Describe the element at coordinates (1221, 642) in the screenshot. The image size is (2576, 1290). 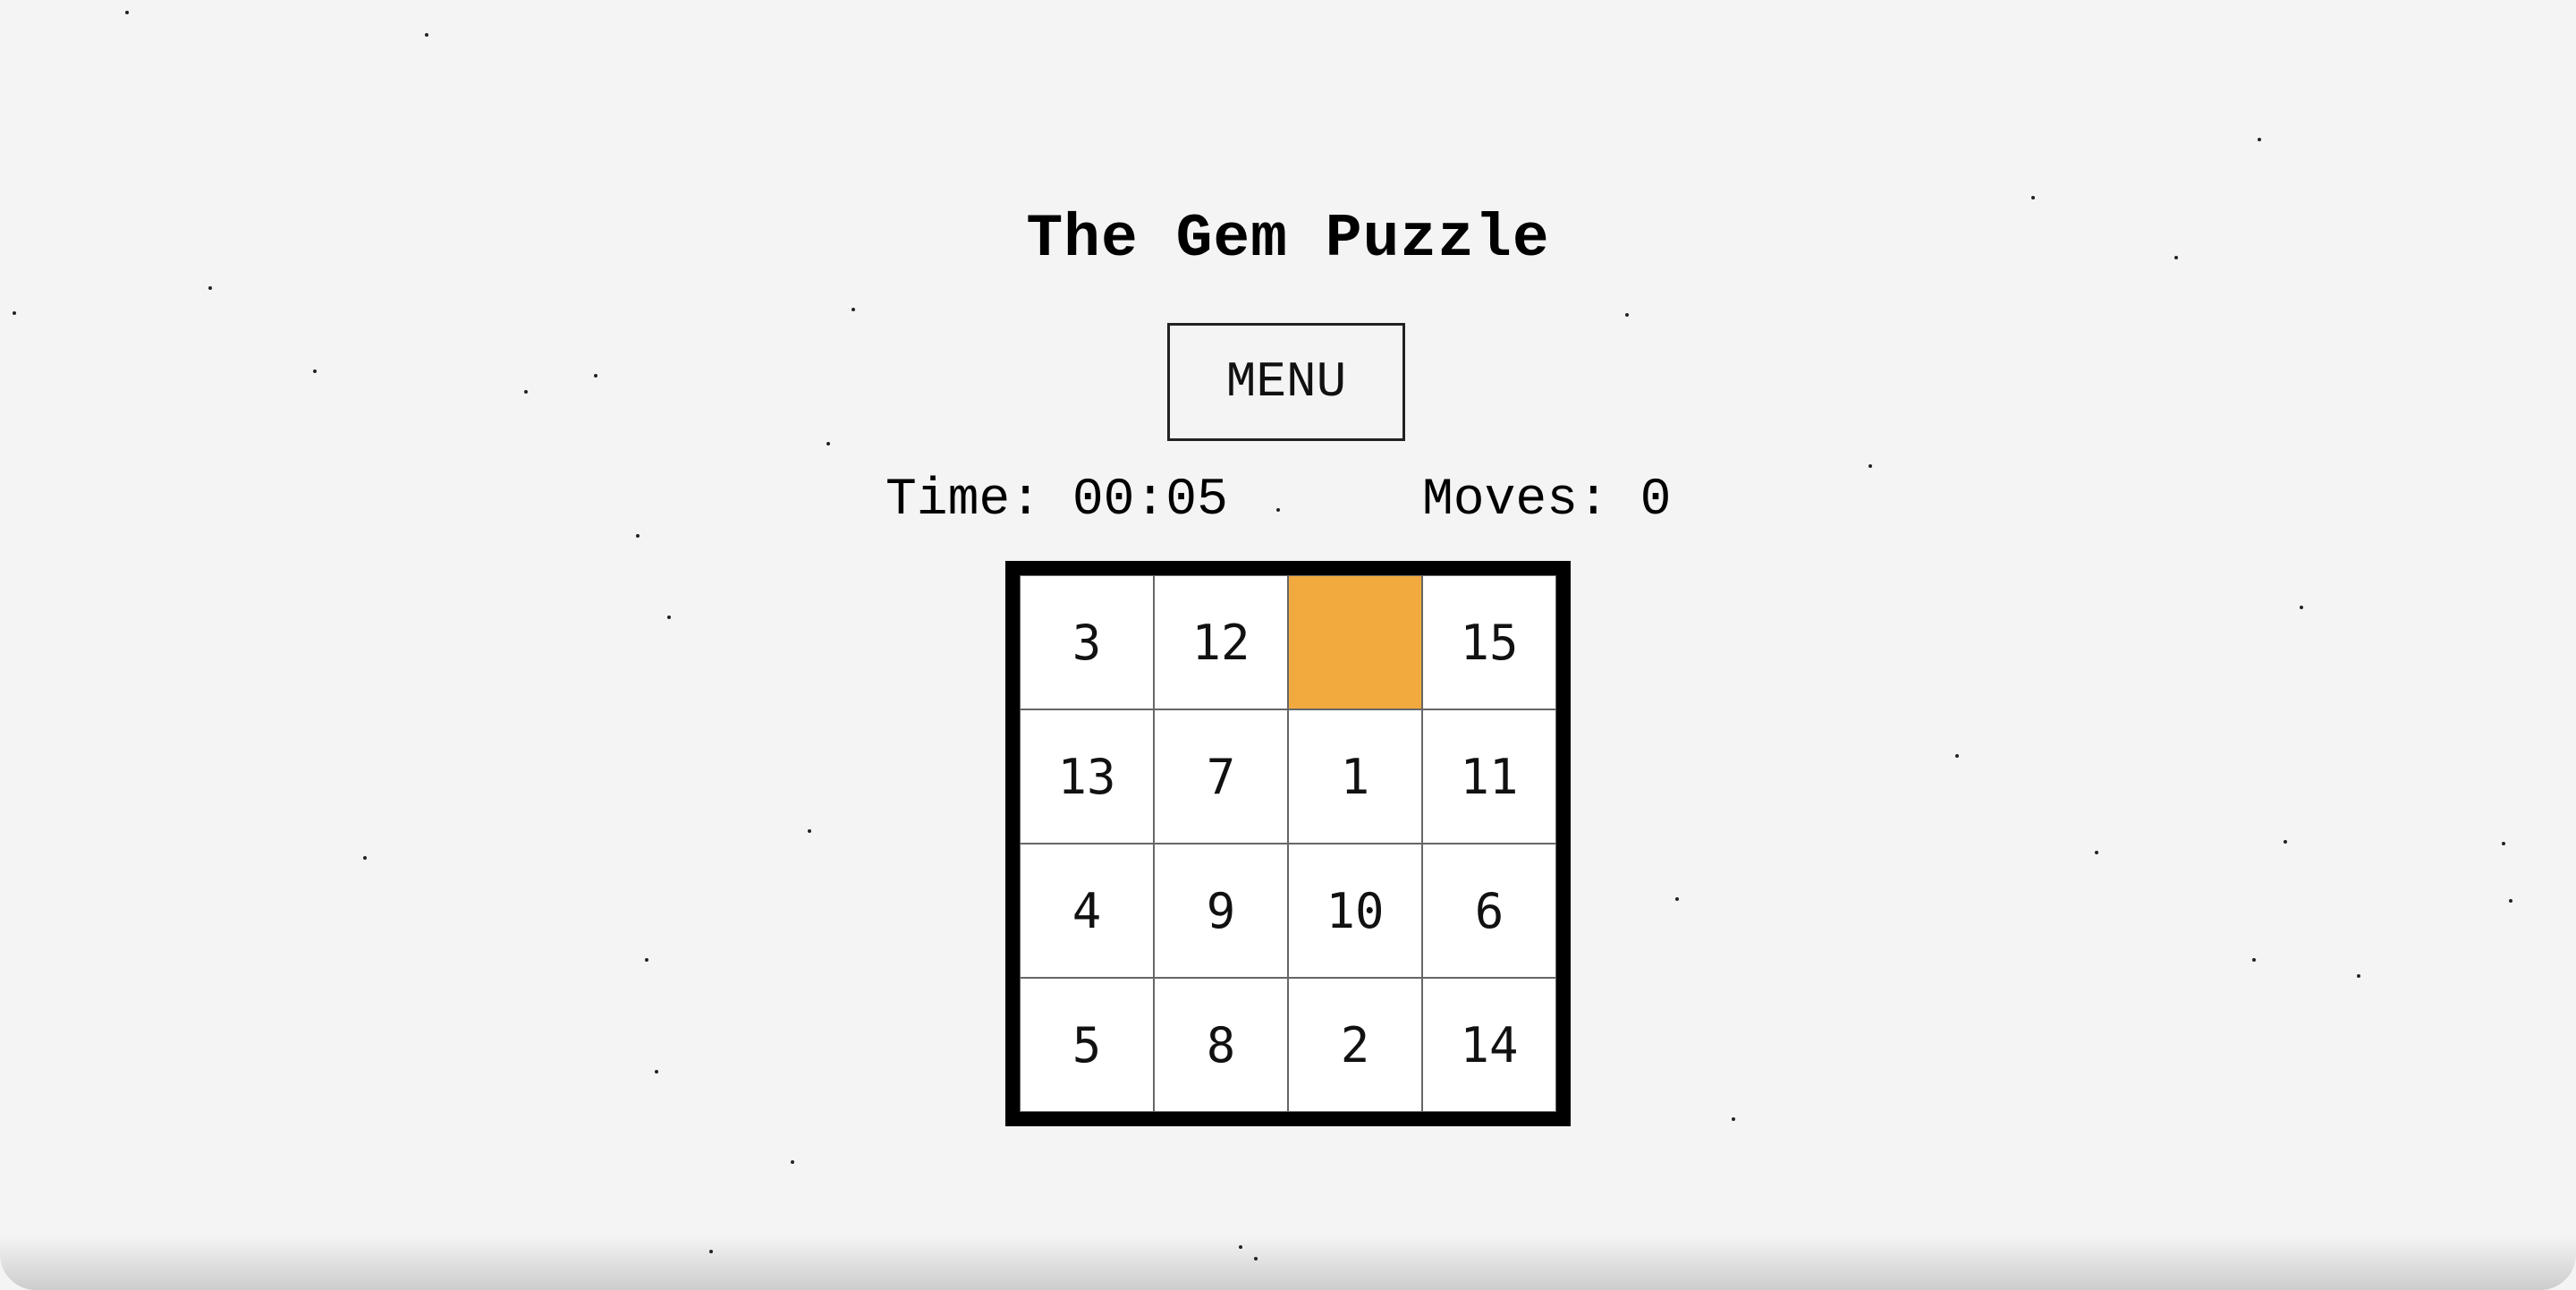
I see `puzzle-tile: 12` at that location.